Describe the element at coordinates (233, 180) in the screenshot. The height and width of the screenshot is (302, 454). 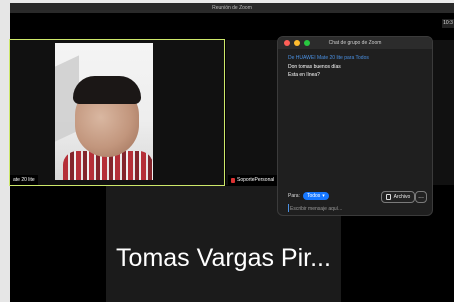
I see `mic-muted-icon` at that location.